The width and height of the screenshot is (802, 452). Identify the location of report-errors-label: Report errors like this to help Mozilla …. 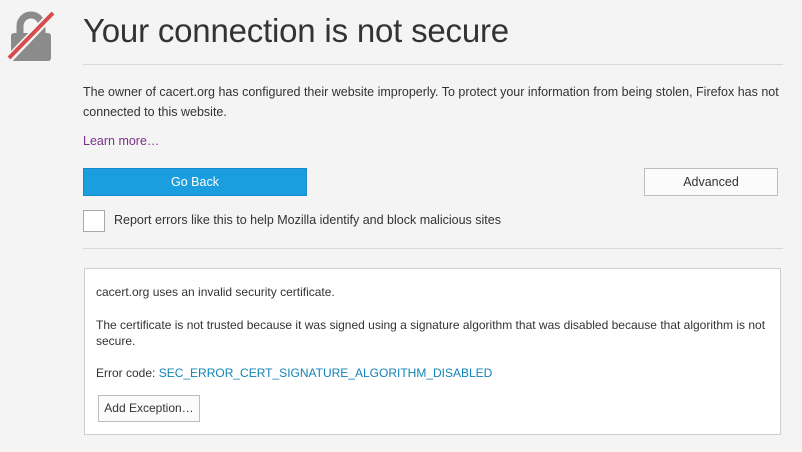
(307, 220).